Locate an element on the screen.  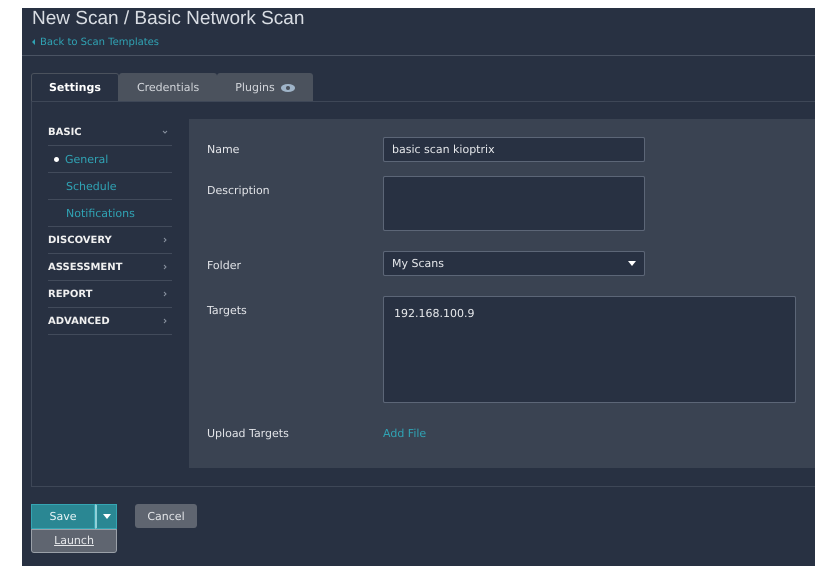
save-options-button is located at coordinates (106, 516).